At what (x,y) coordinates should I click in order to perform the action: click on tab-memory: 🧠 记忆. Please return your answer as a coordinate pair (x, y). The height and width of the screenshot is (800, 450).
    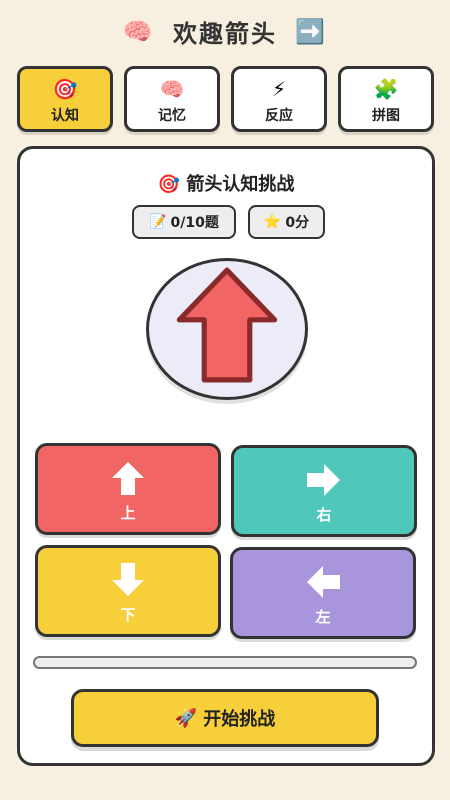
    Looking at the image, I should click on (172, 99).